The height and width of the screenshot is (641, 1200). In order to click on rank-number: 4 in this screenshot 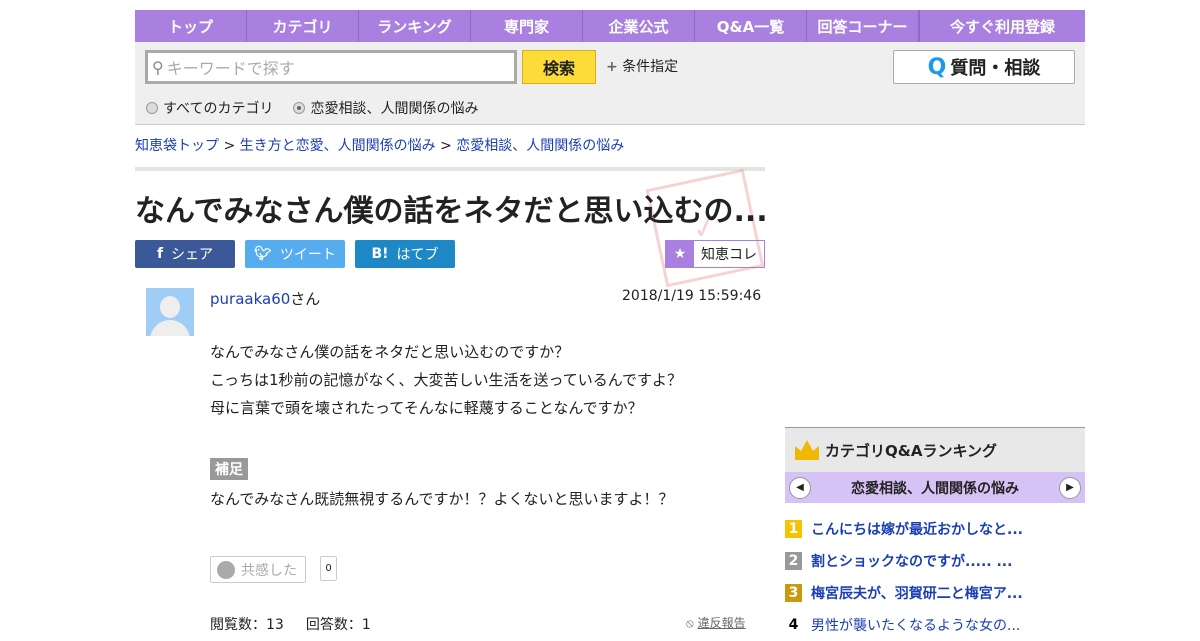, I will do `click(793, 625)`.